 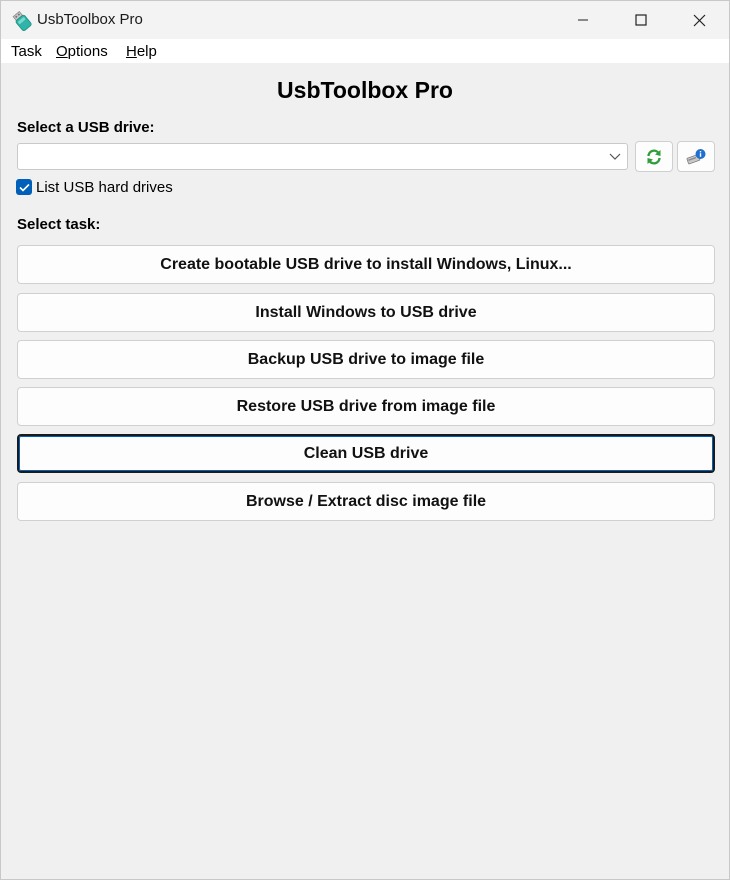 I want to click on menu-options: Options, so click(x=82, y=51).